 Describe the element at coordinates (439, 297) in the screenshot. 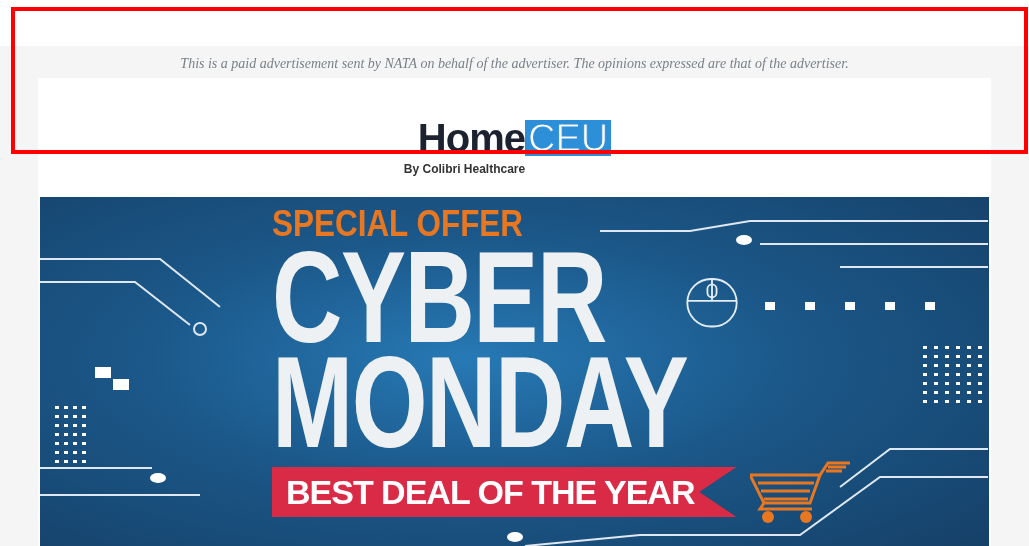

I see `headline-text: CYBER` at that location.